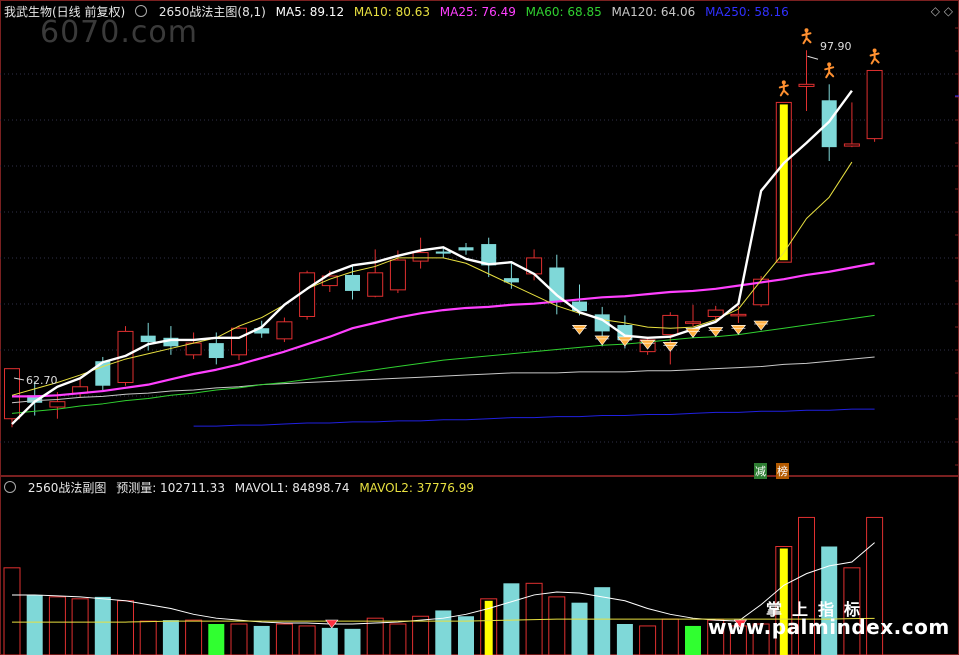 This screenshot has width=959, height=655. What do you see at coordinates (170, 488) in the screenshot?
I see `forecast-volume: 预测量: 102711.33` at bounding box center [170, 488].